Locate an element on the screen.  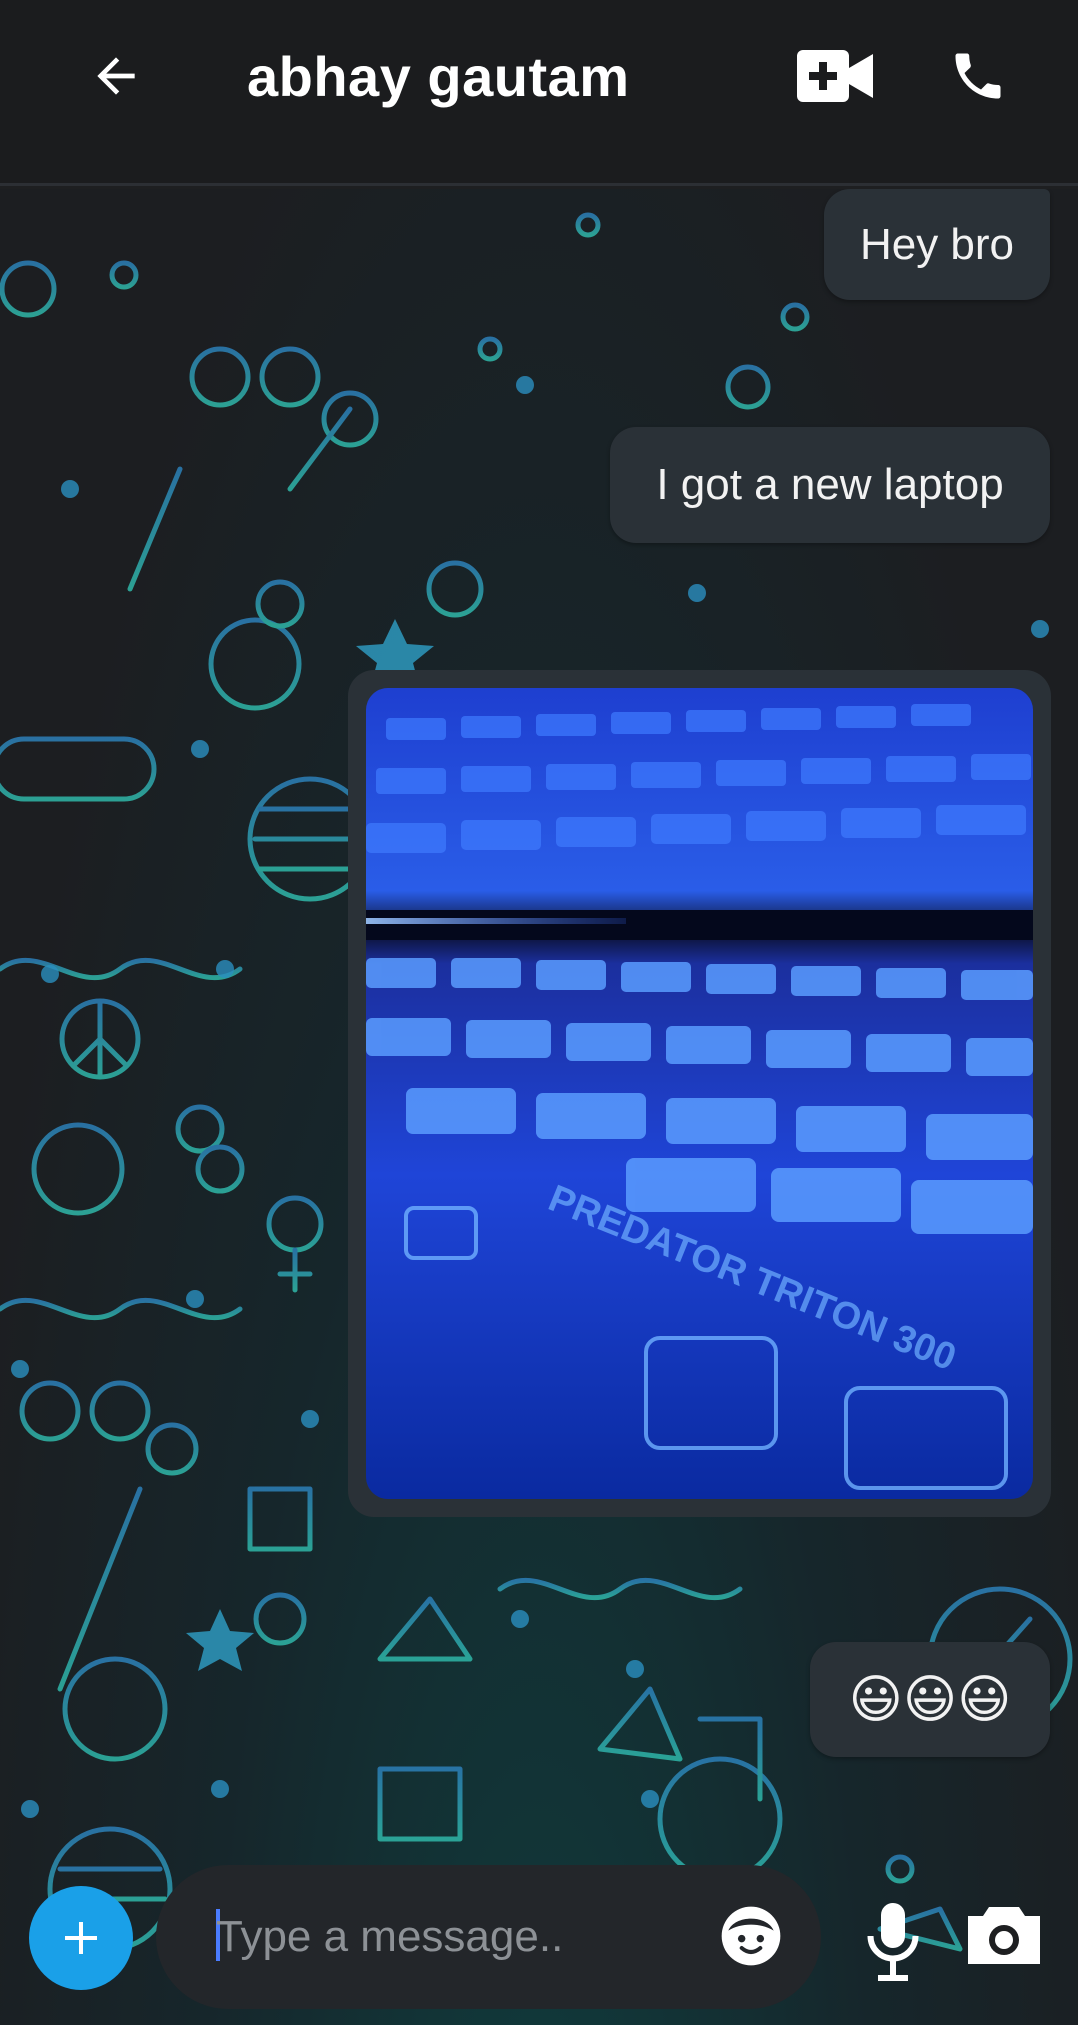
message-text: I got a new laptop is located at coordinates (830, 484).